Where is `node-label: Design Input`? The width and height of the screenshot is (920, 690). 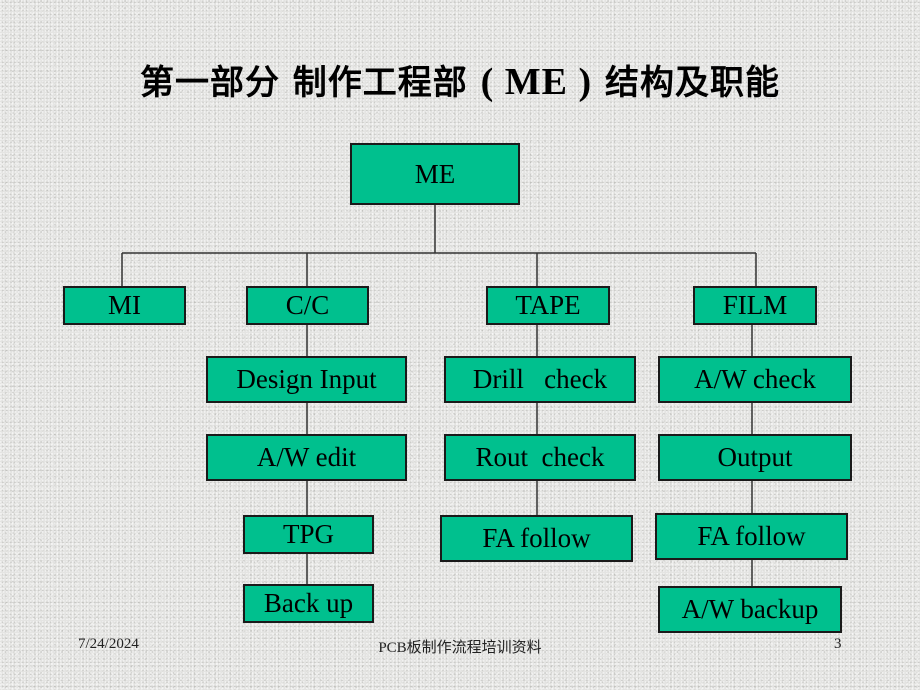
node-label: Design Input is located at coordinates (306, 379).